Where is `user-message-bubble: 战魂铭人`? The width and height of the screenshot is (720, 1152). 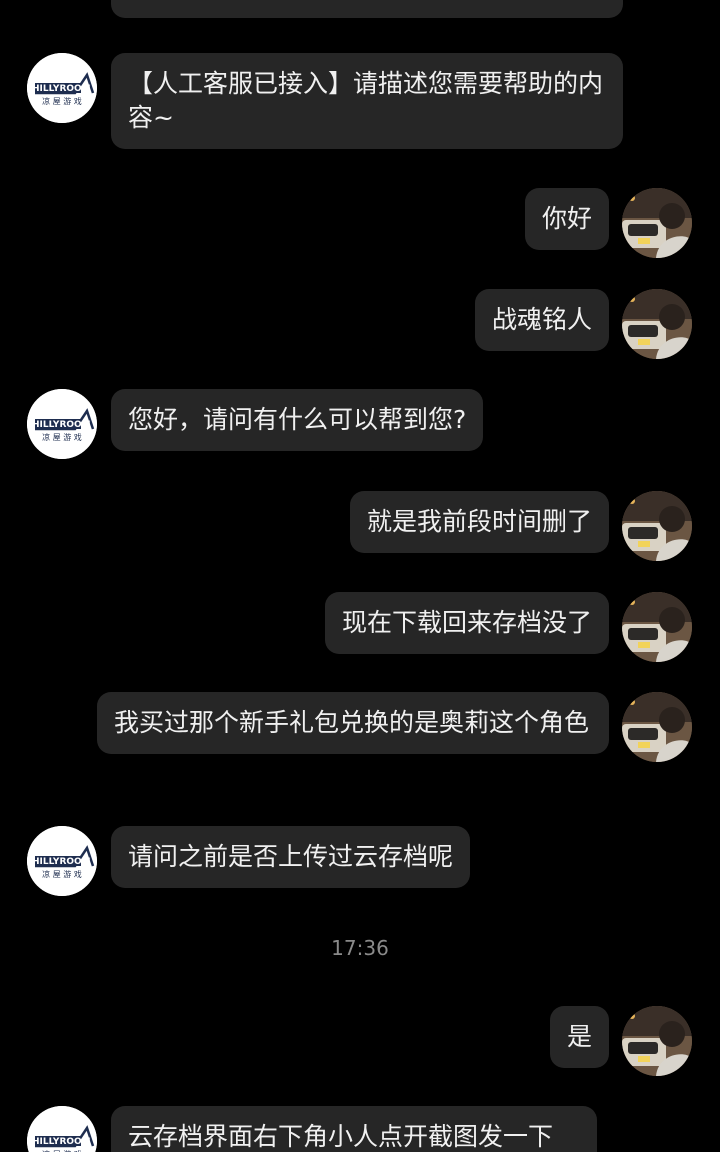 user-message-bubble: 战魂铭人 is located at coordinates (541, 320).